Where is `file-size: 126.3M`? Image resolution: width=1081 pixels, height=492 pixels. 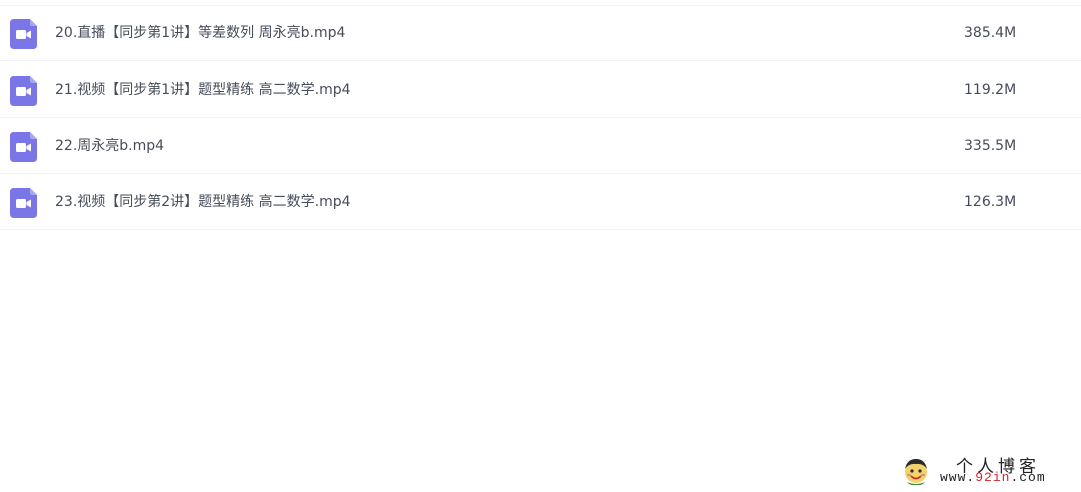 file-size: 126.3M is located at coordinates (990, 202).